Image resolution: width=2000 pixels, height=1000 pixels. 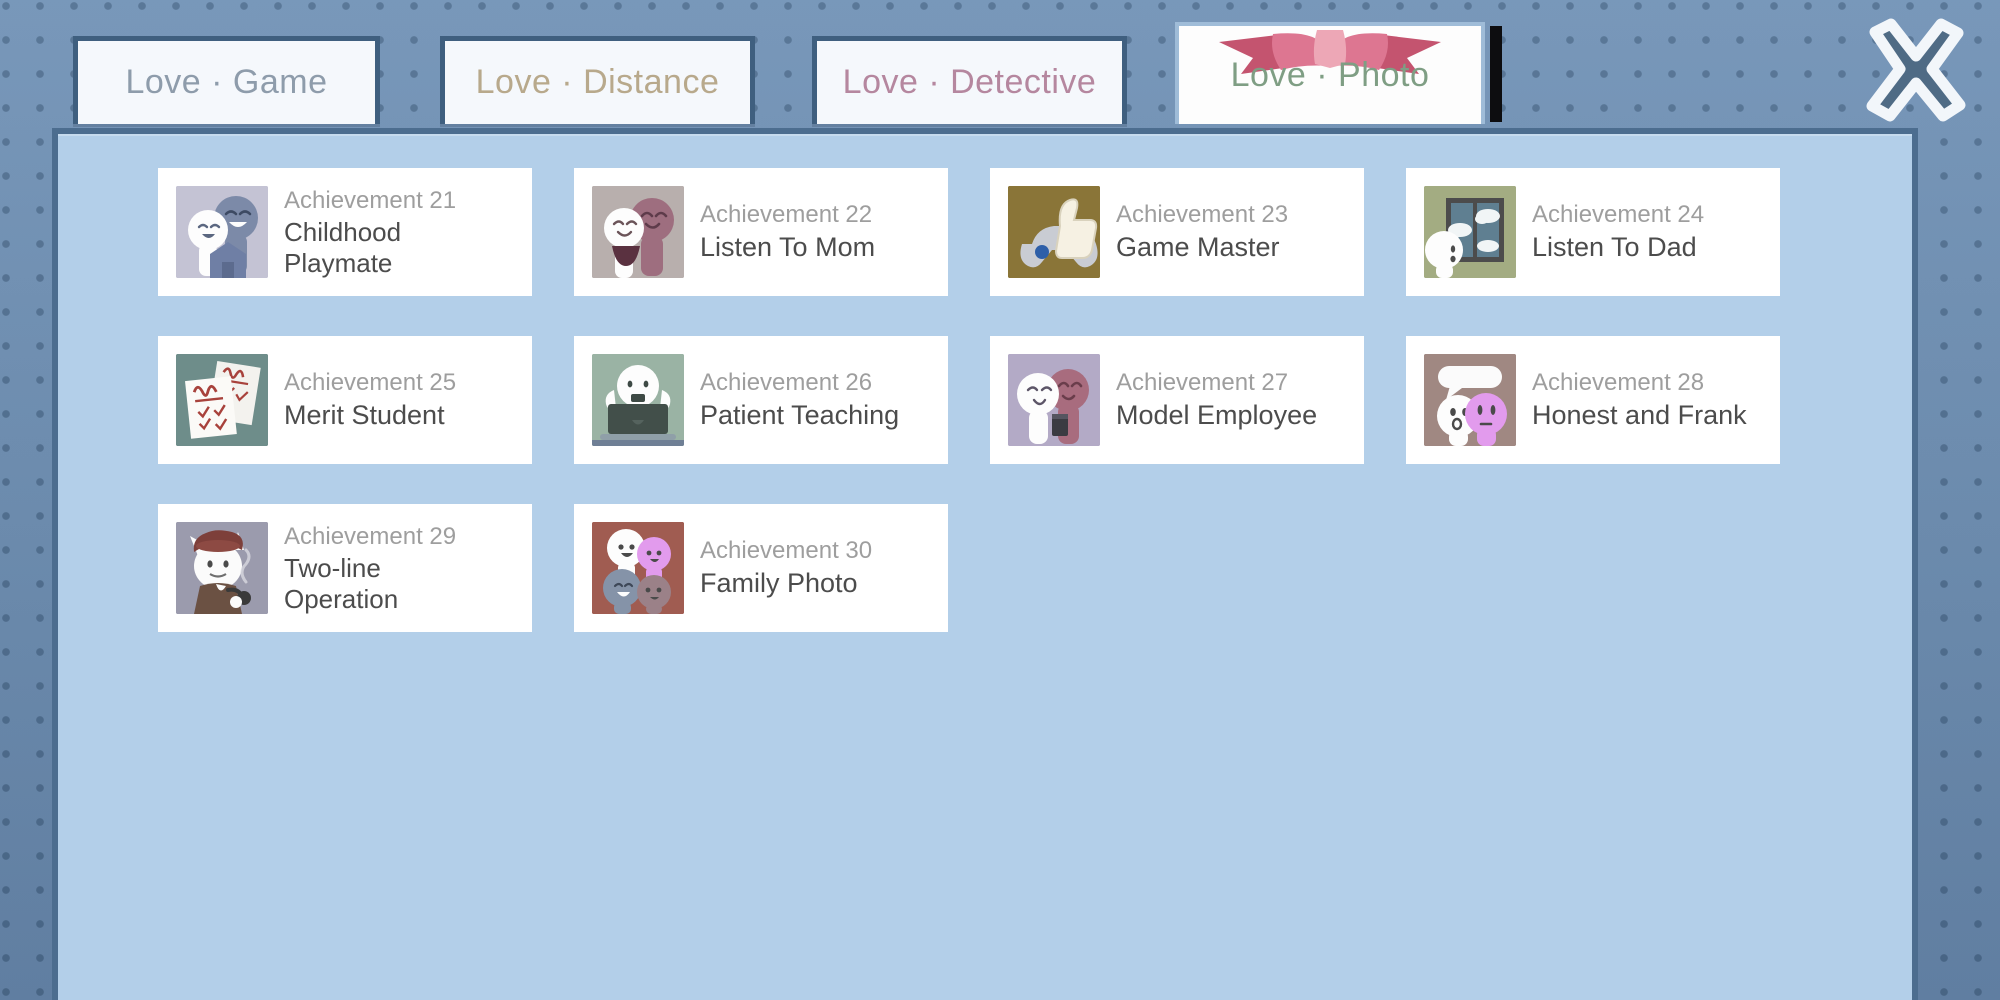 I want to click on achievement-number: Achievement 27, so click(x=1202, y=383).